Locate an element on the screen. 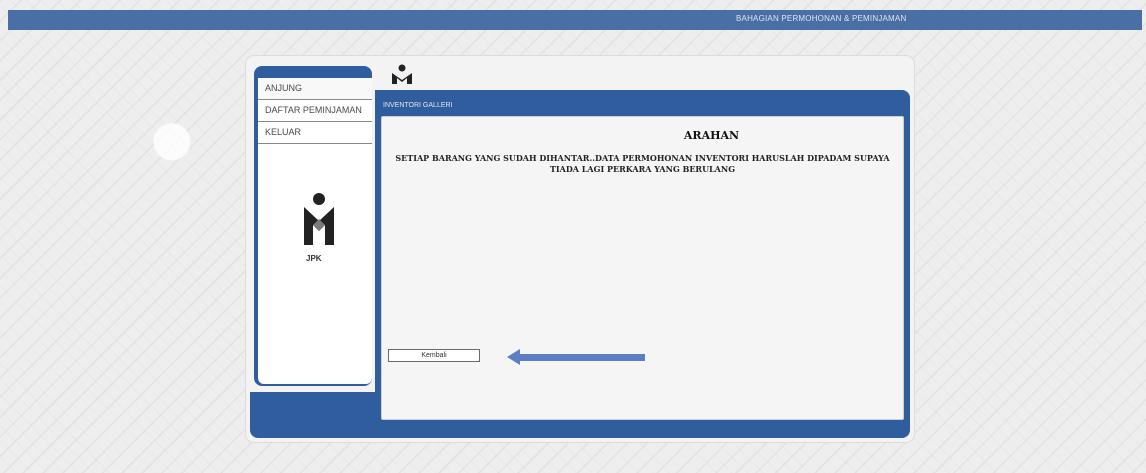 The image size is (1146, 473). logo-caption: JPK is located at coordinates (314, 258).